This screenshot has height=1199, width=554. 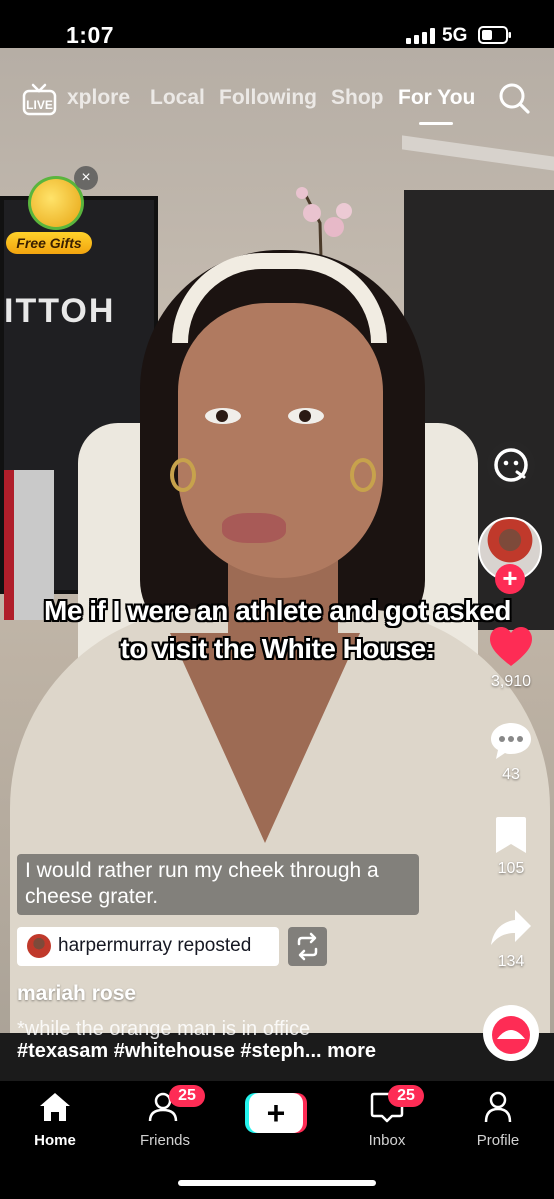 What do you see at coordinates (387, 1117) in the screenshot?
I see `nav-inbox: 25 Inbox` at bounding box center [387, 1117].